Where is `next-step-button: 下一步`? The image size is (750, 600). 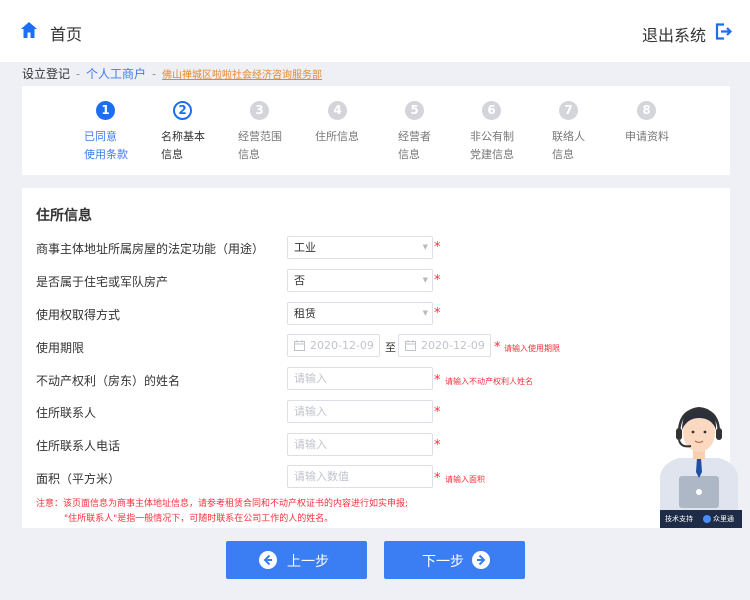
next-step-button: 下一步 is located at coordinates (454, 560).